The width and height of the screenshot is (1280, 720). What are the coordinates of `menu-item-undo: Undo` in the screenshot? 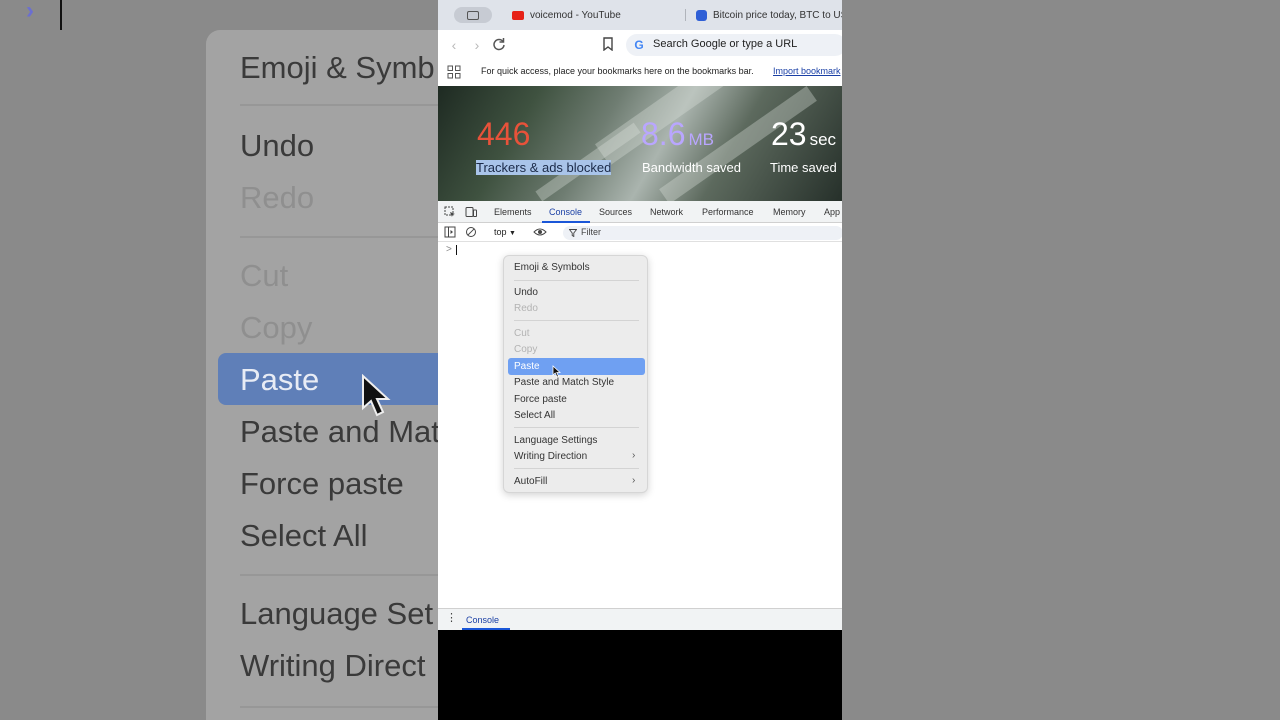 It's located at (526, 292).